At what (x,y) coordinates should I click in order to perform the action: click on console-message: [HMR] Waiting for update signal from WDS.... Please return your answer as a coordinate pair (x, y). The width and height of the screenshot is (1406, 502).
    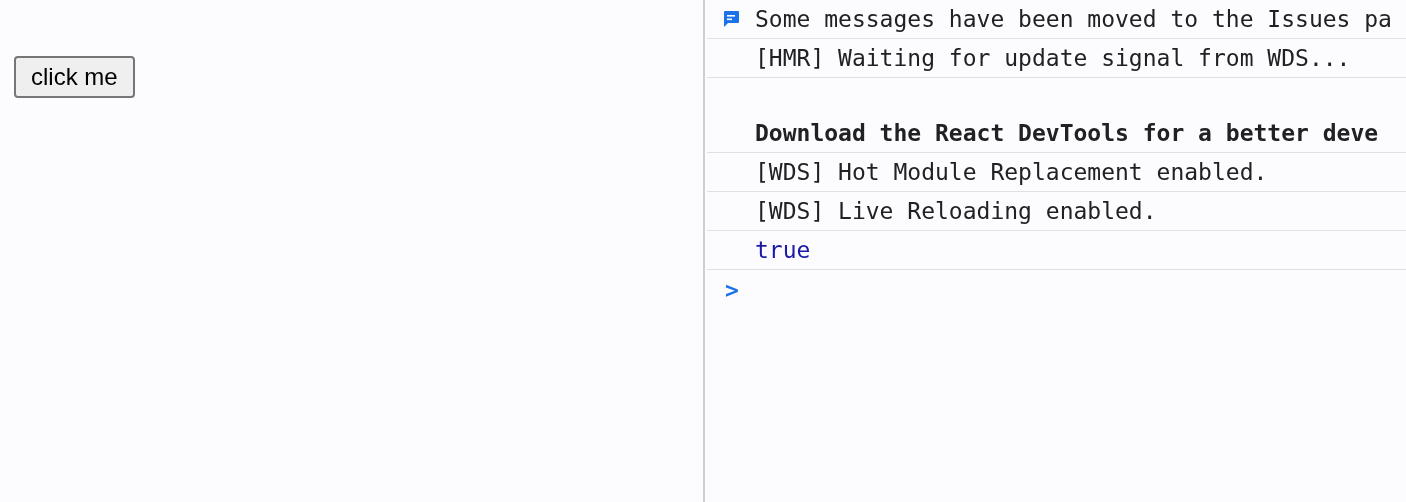
    Looking at the image, I should click on (1053, 58).